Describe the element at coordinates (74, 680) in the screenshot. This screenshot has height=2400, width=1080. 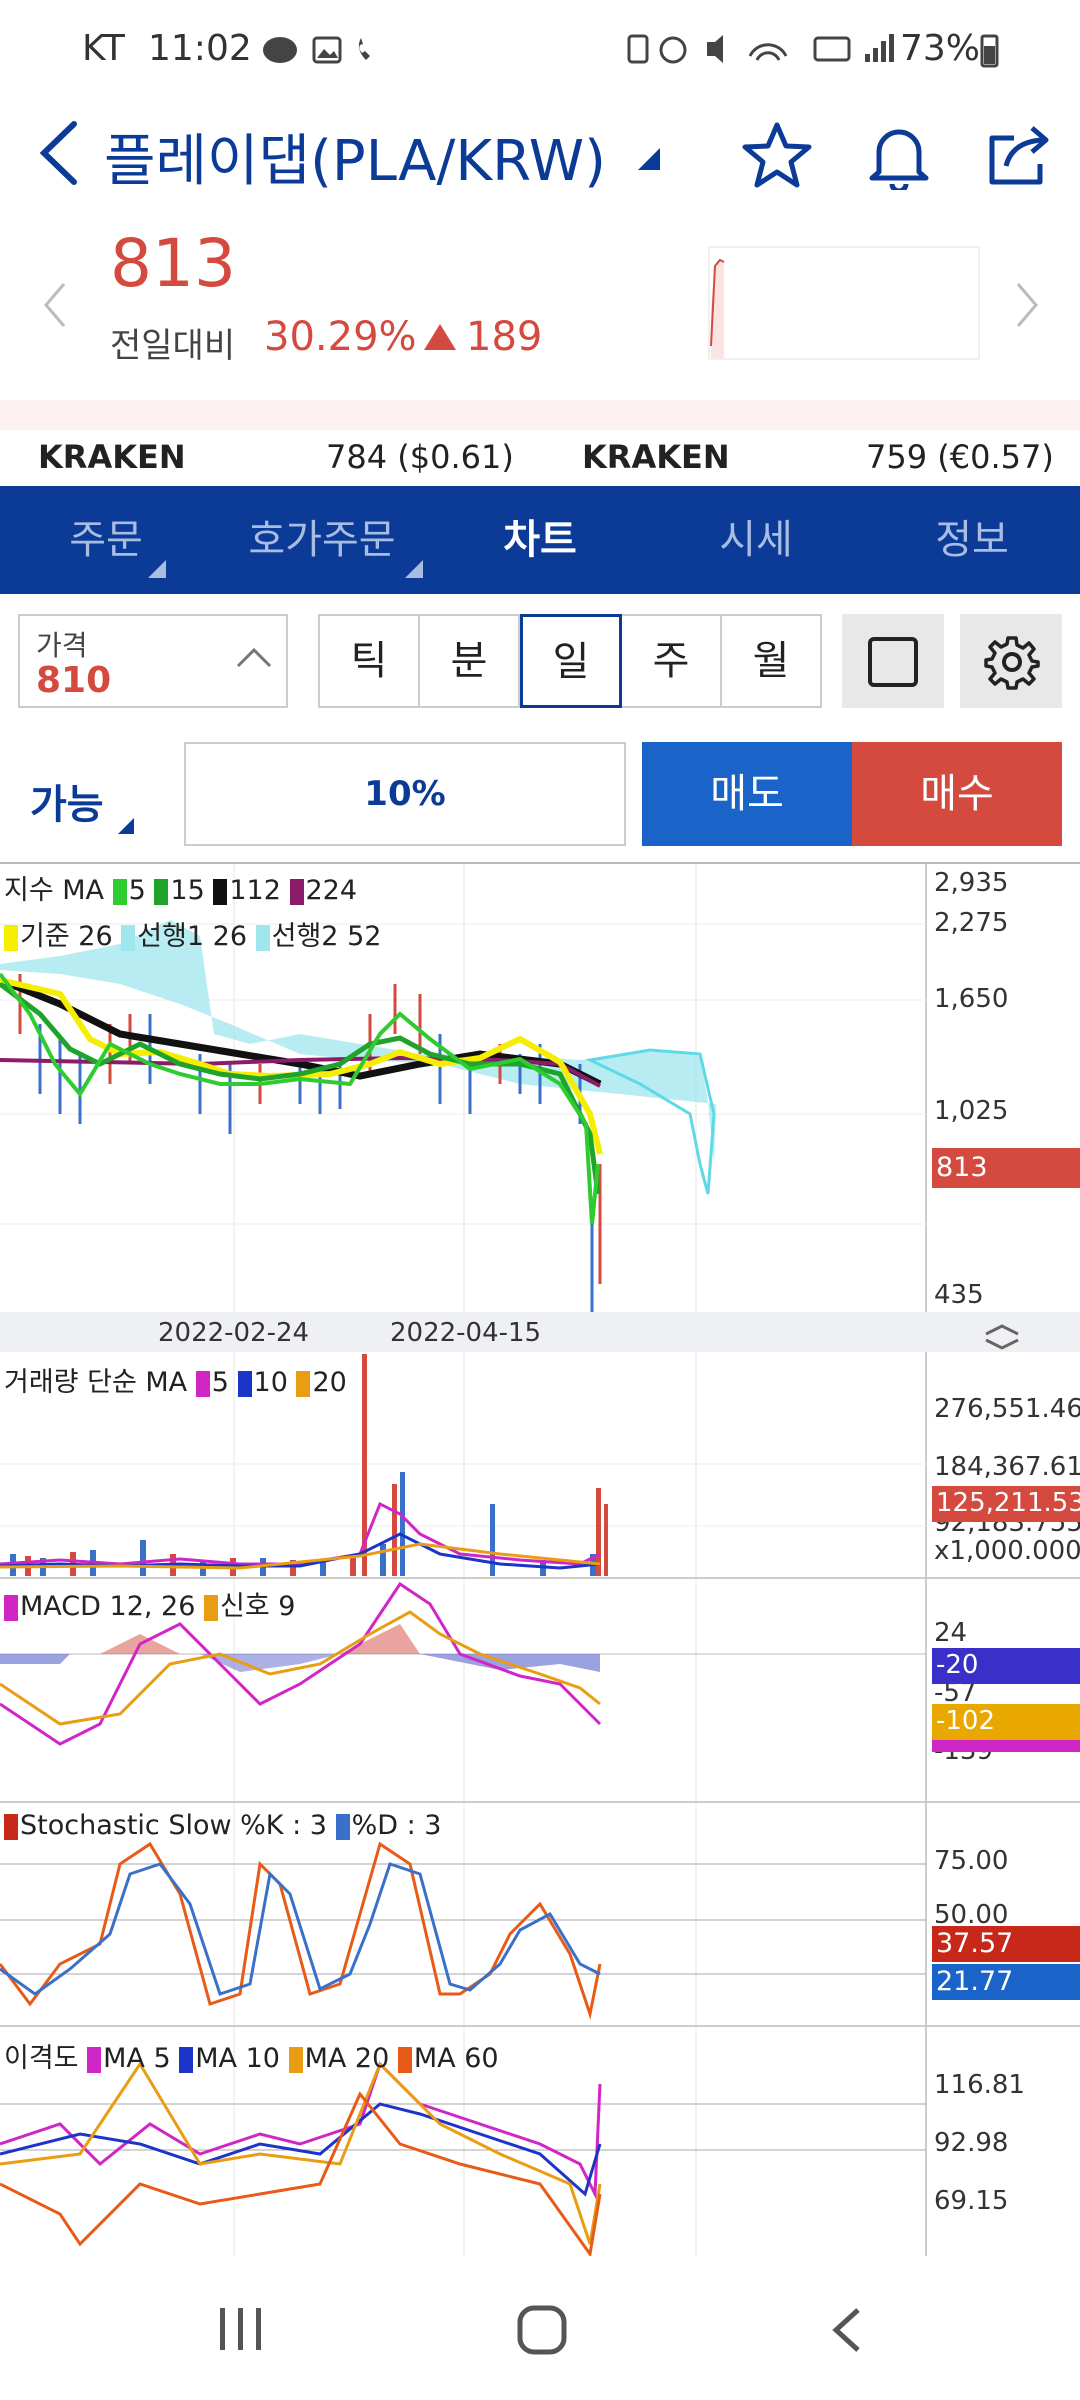
I see `price-field-value: 810` at that location.